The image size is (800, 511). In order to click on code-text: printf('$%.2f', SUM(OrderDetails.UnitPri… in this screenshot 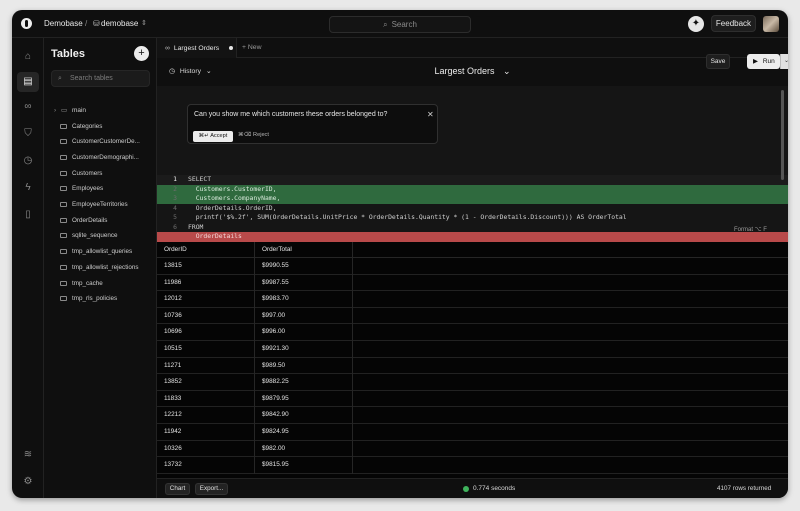, I will do `click(407, 217)`.